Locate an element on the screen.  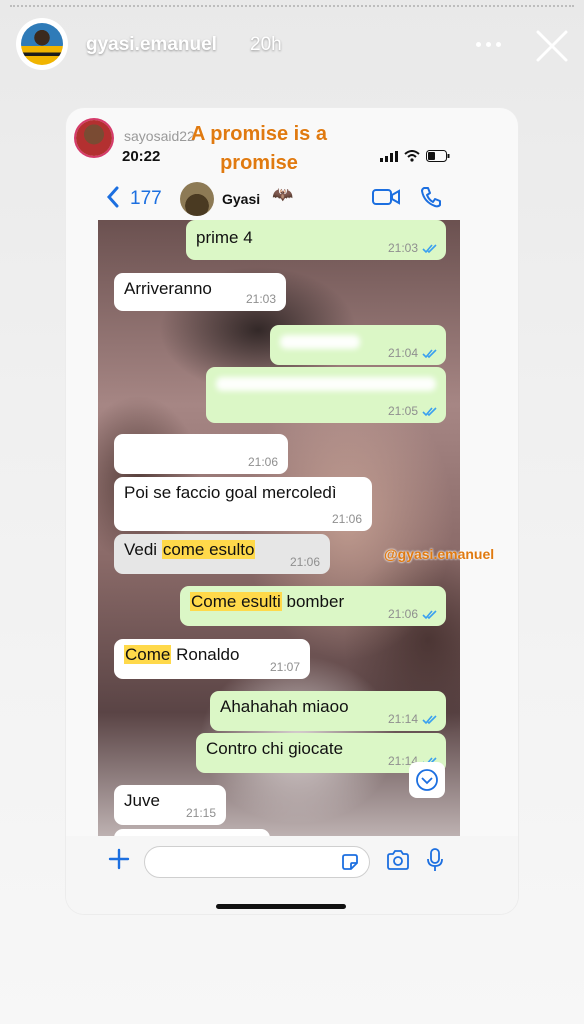
message-bubble-partial is located at coordinates (192, 832).